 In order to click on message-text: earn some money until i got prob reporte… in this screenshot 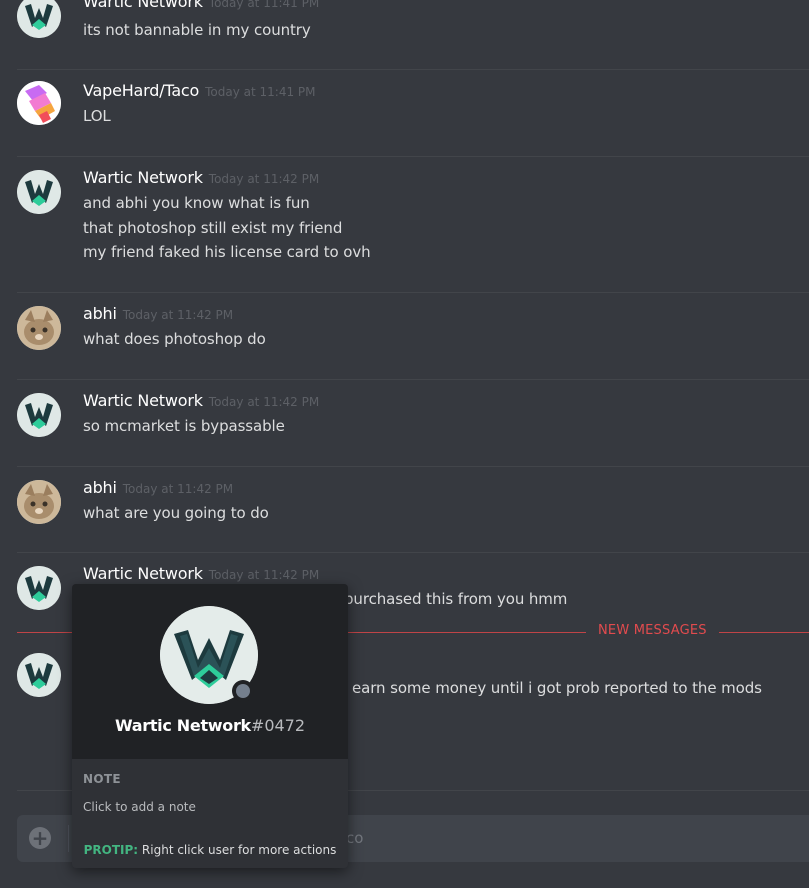, I will do `click(557, 688)`.